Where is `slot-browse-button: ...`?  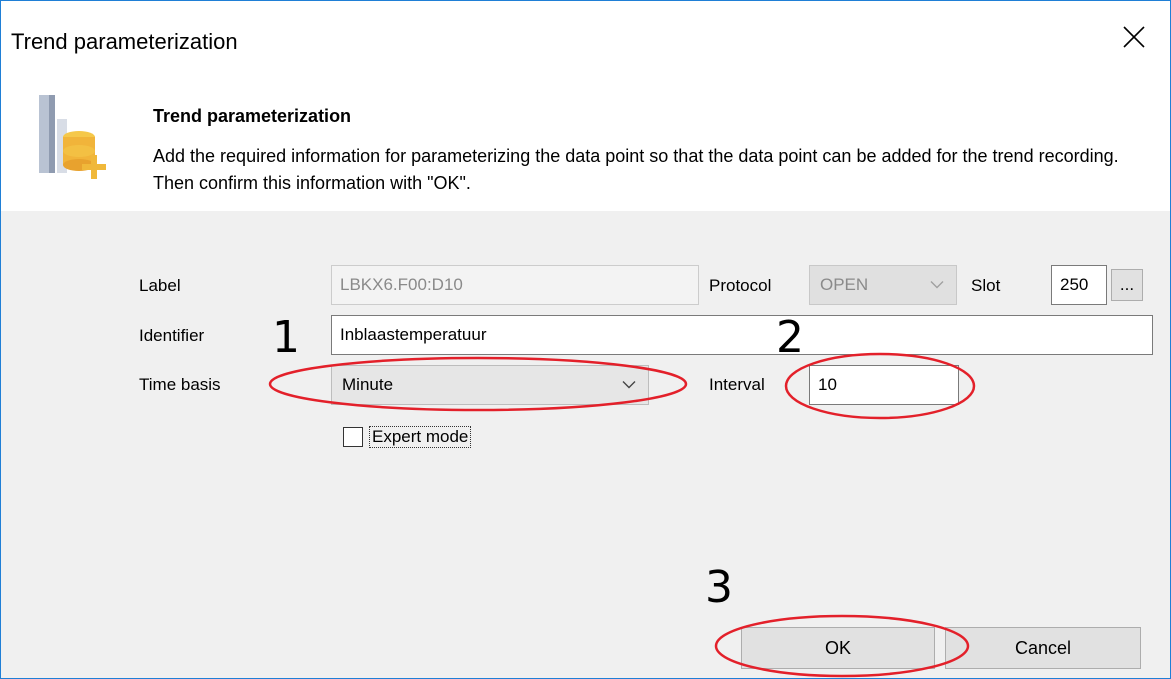 slot-browse-button: ... is located at coordinates (1127, 285).